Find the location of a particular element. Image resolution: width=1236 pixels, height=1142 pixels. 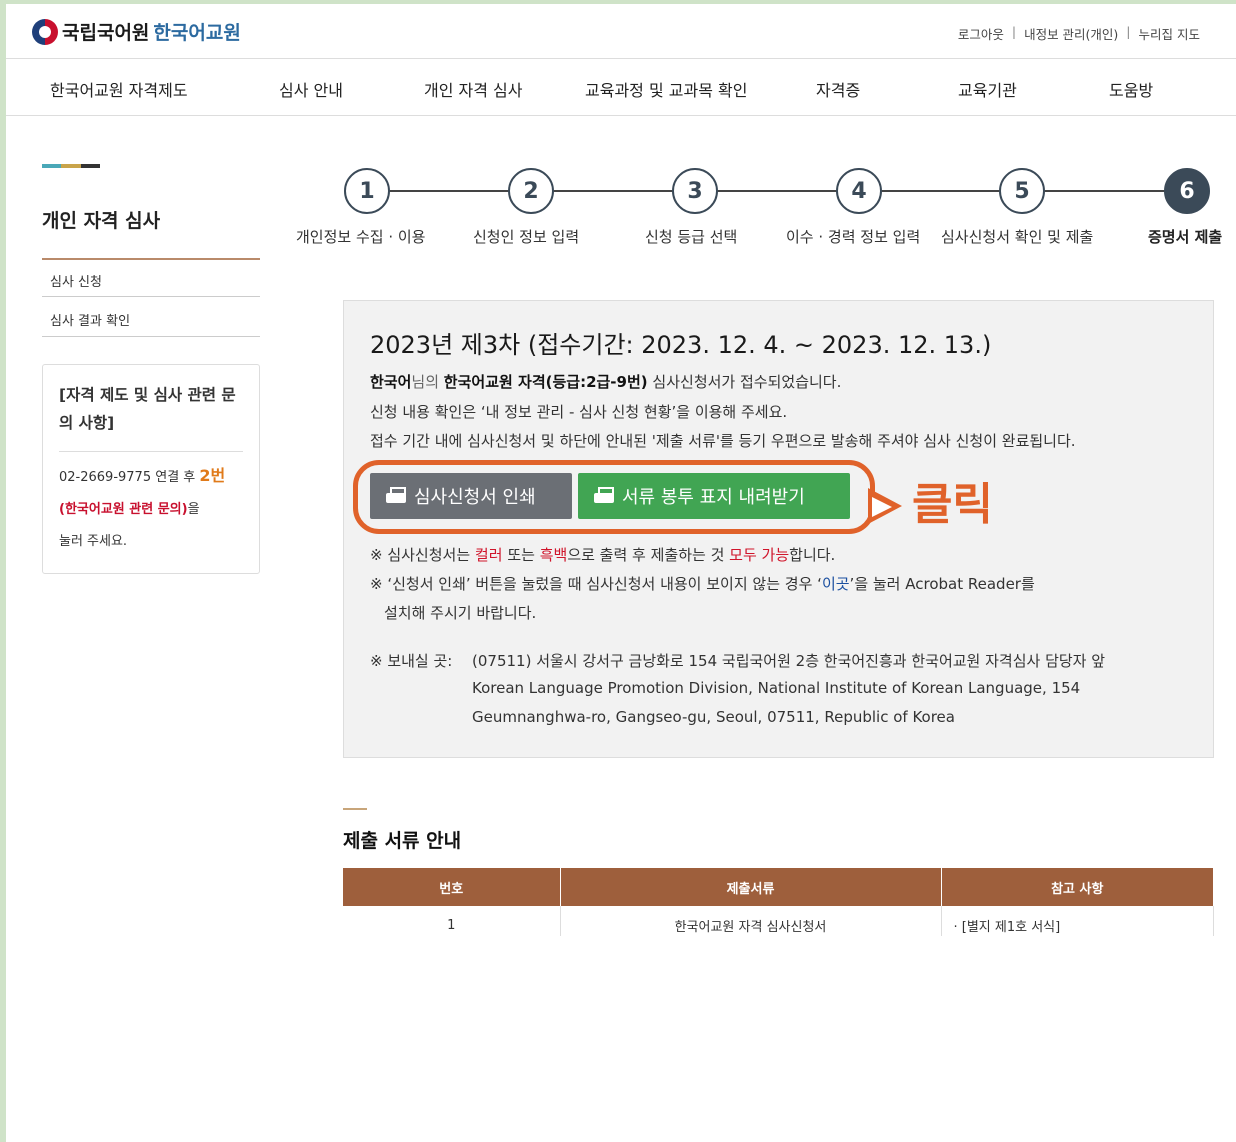

sidebar-item-apply: 심사 신청 is located at coordinates (76, 280).